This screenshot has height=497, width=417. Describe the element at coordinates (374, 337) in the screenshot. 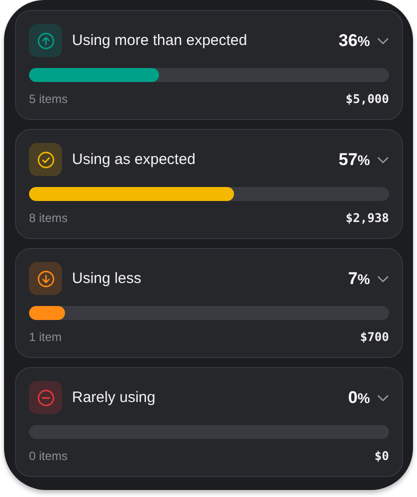

I see `amount: $700` at that location.